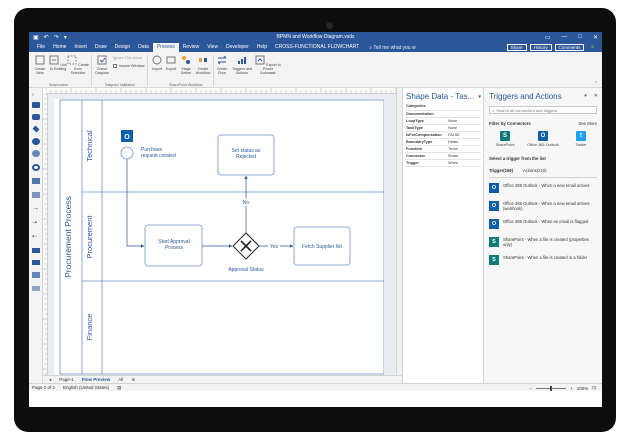  I want to click on shapes-collapse-icon: ›, so click(36, 95).